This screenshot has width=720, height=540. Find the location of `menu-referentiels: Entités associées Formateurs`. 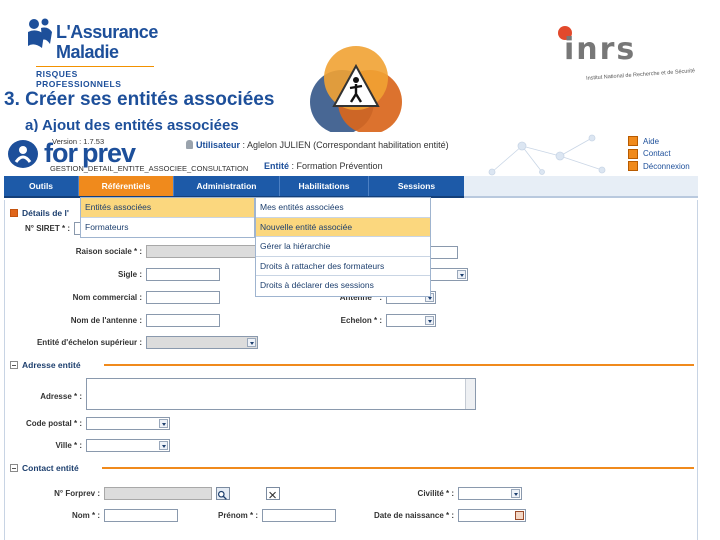

menu-referentiels: Entités associées Formateurs is located at coordinates (167, 217).